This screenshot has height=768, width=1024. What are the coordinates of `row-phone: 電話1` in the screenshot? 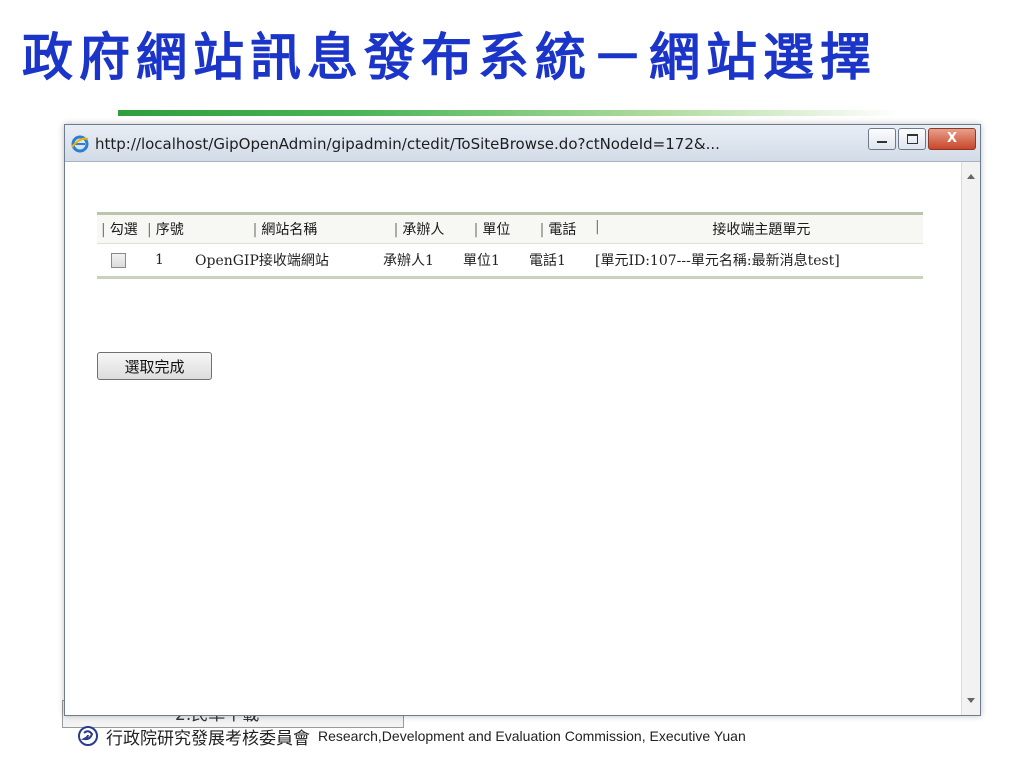 It's located at (558, 261).